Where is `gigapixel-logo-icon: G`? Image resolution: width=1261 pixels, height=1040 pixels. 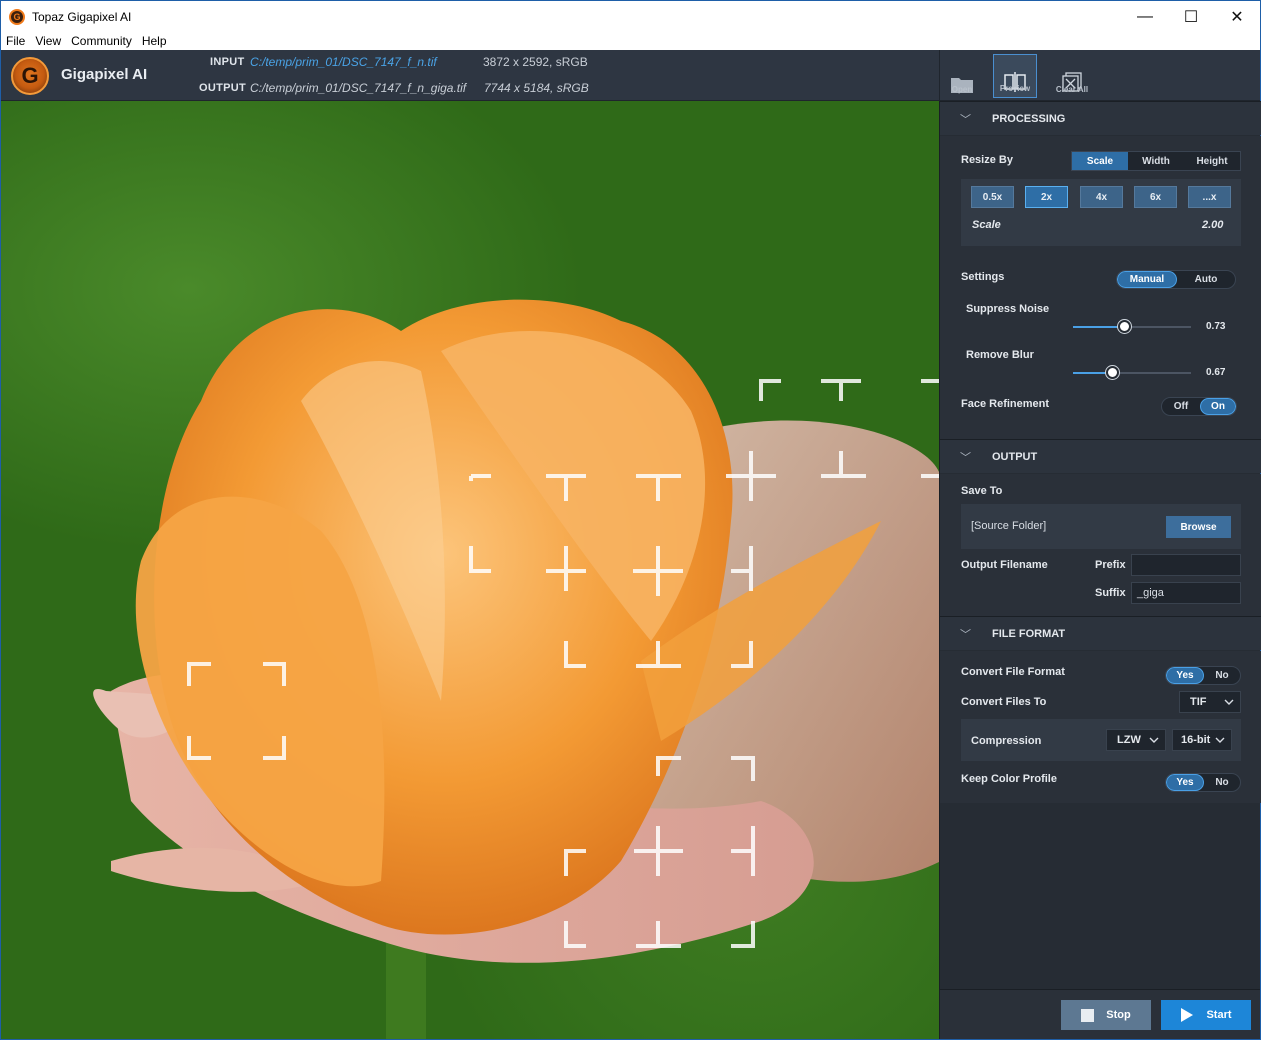 gigapixel-logo-icon: G is located at coordinates (30, 76).